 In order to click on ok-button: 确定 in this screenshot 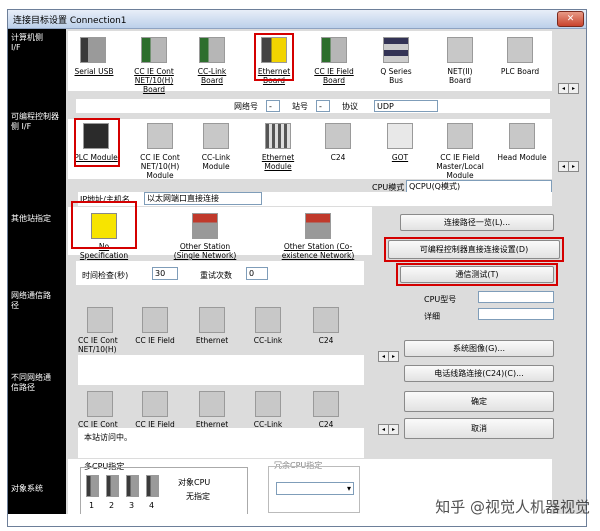, I will do `click(479, 401)`.